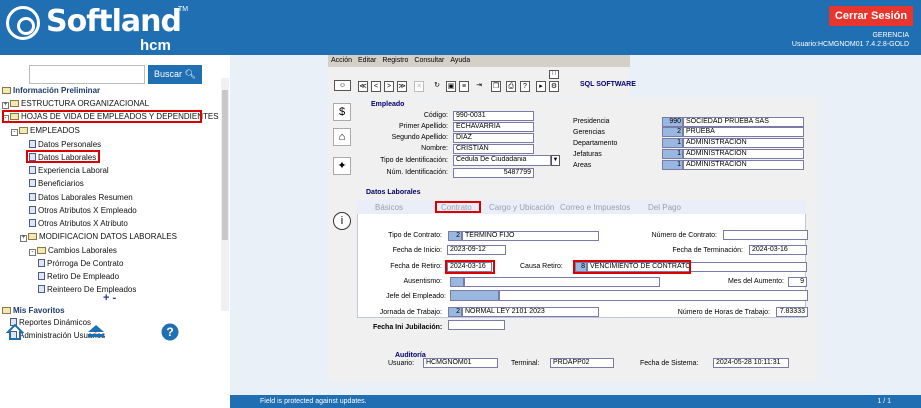 This screenshot has width=921, height=408. I want to click on refresh-icon: ↻, so click(437, 86).